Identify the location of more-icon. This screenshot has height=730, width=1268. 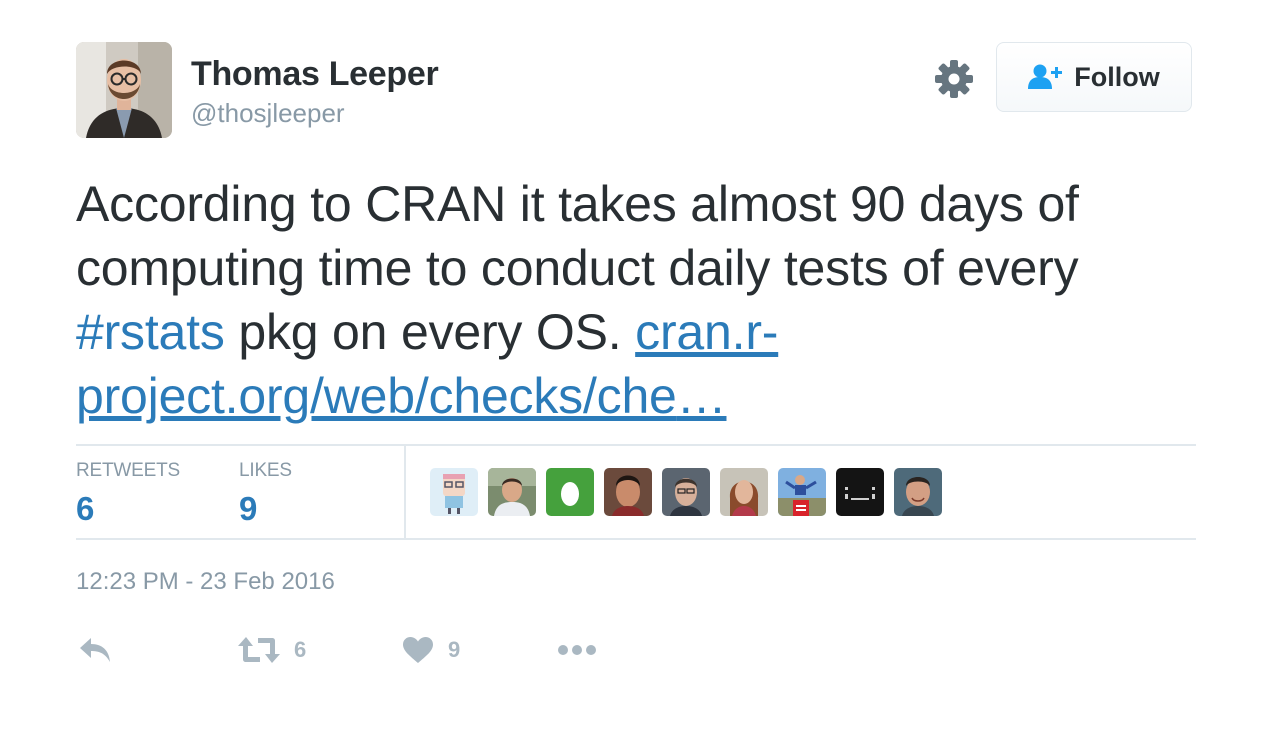
(577, 650).